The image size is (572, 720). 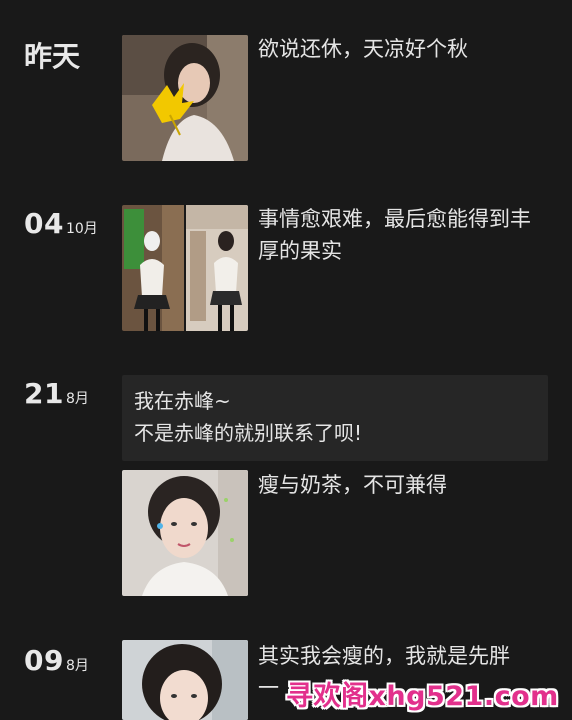 I want to click on post-date: 昨天, so click(x=52, y=55).